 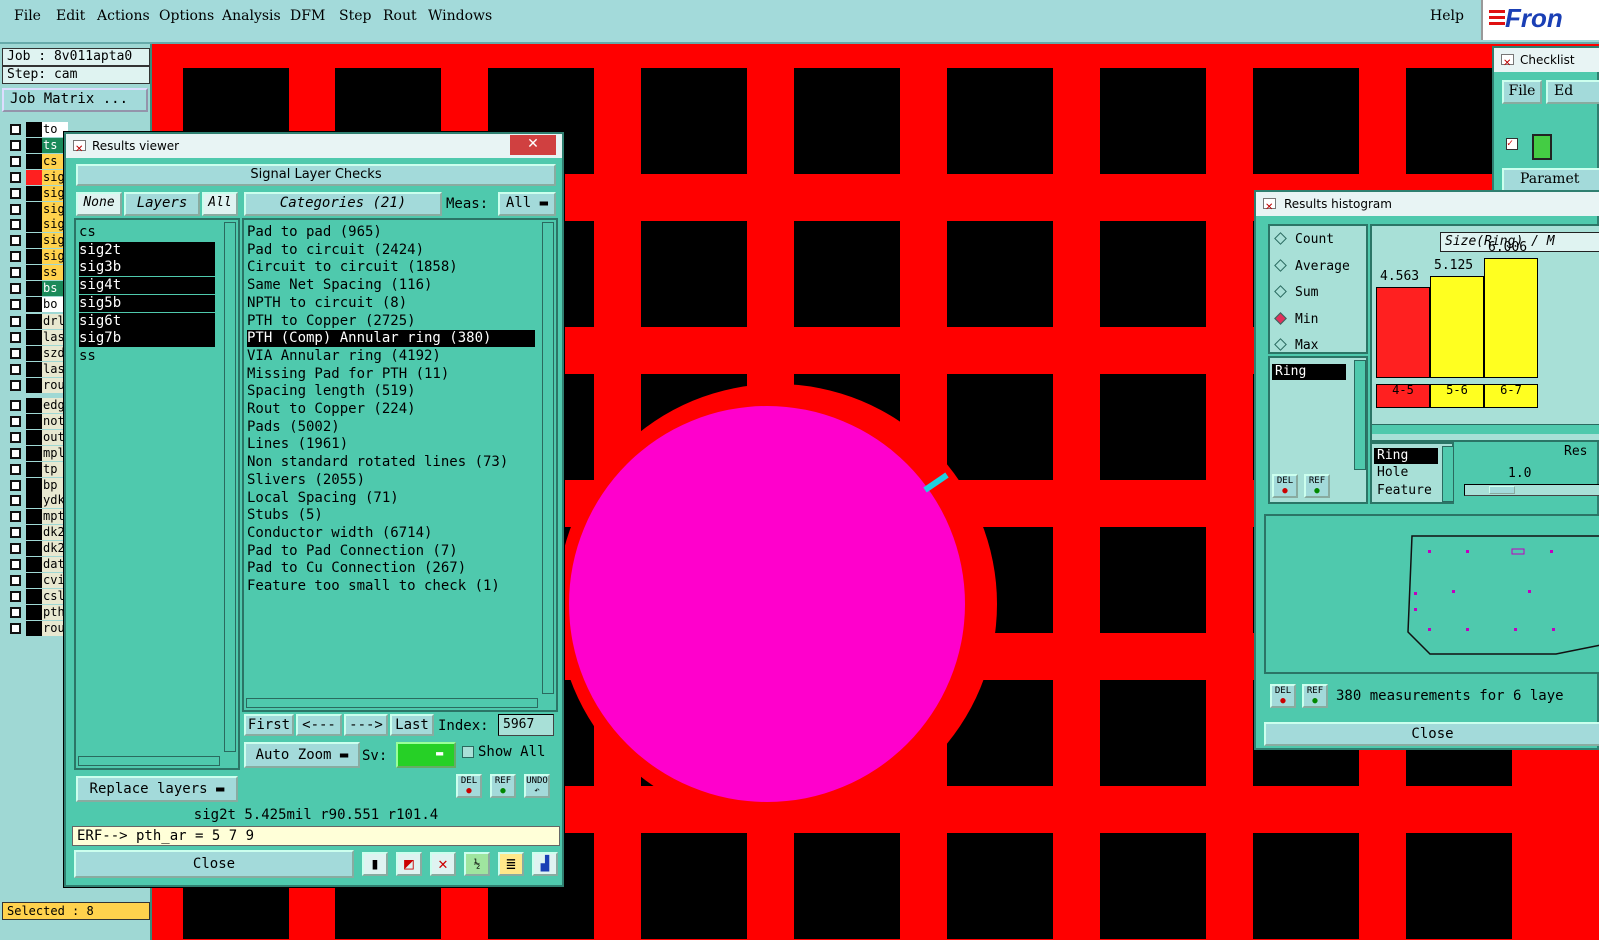 What do you see at coordinates (162, 204) in the screenshot?
I see `layers-button: Layers` at bounding box center [162, 204].